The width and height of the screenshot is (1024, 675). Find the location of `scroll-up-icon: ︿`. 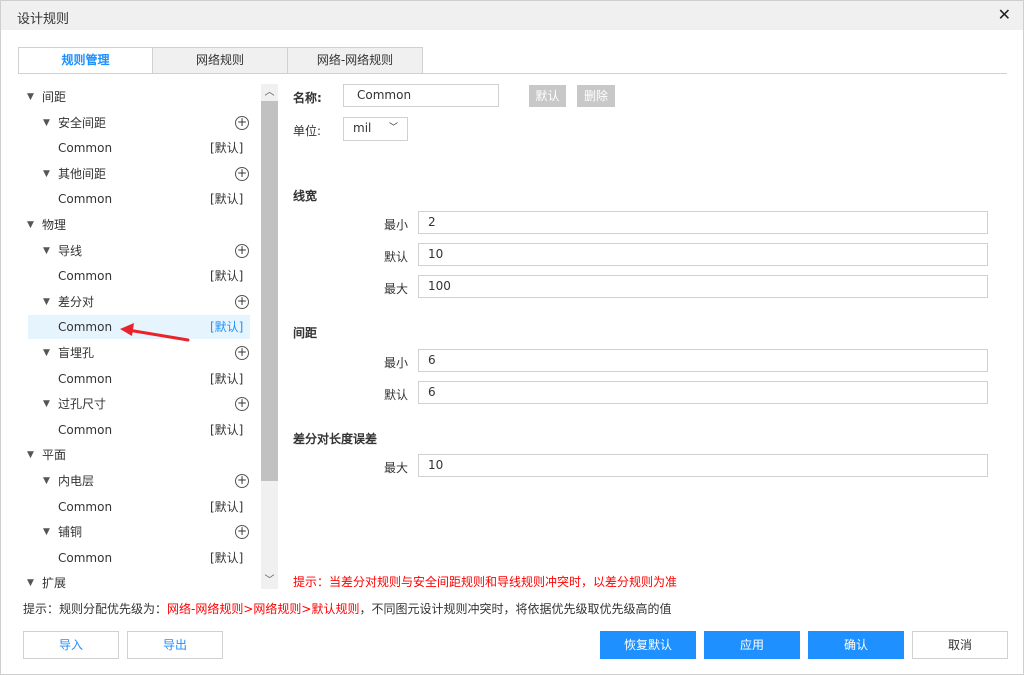

scroll-up-icon: ︿ is located at coordinates (269, 92).